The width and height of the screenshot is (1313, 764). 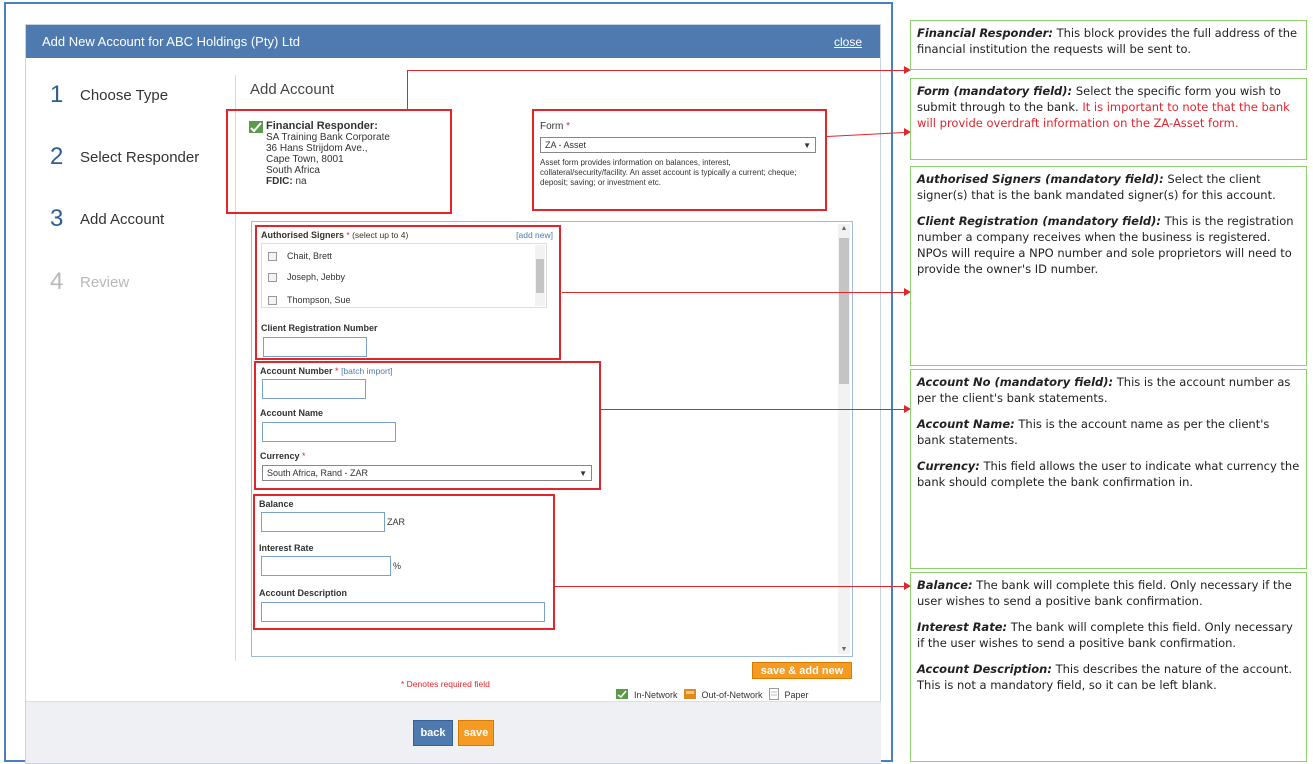 I want to click on balance-label: Balance, so click(x=276, y=504).